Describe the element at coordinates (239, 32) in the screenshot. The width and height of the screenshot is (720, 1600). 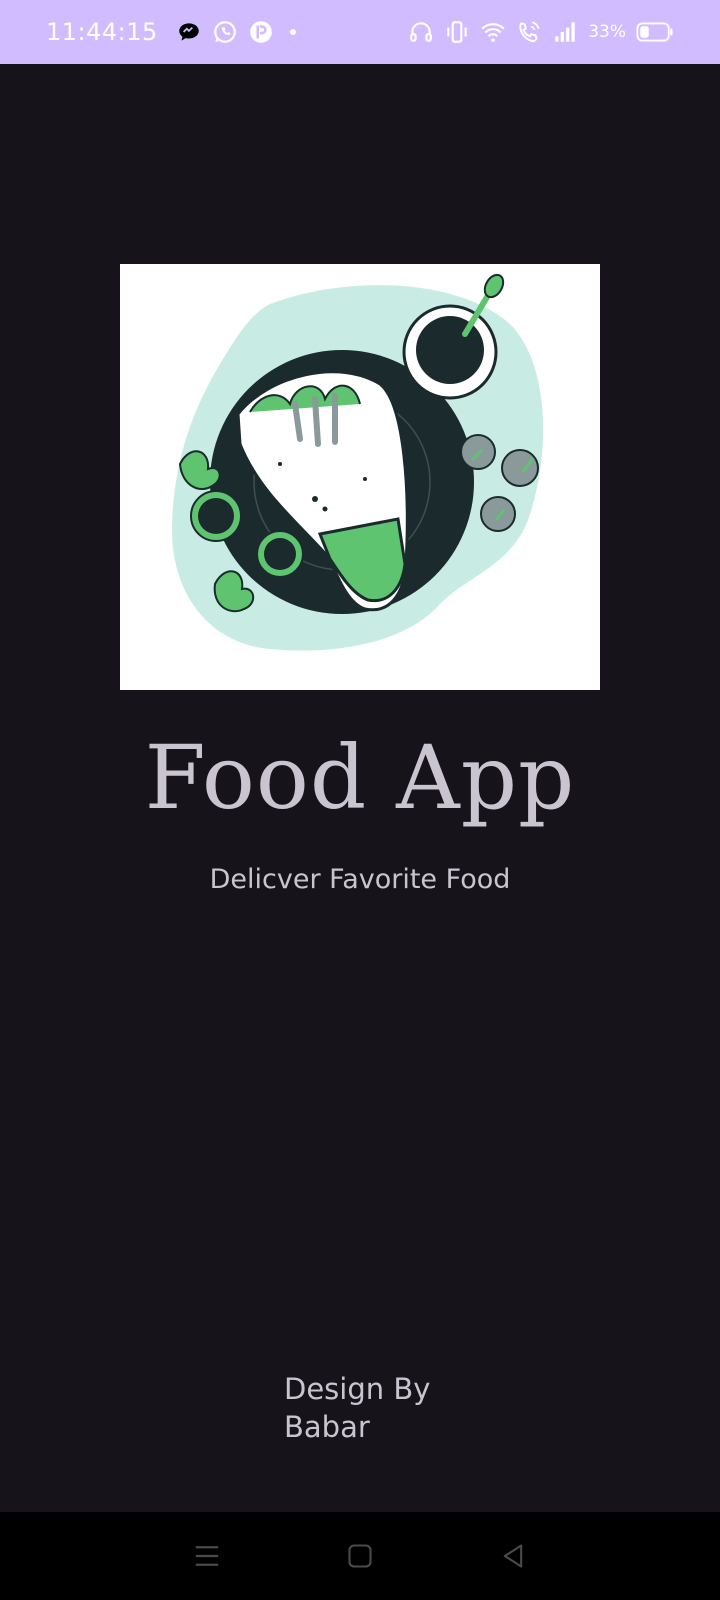
I see `notification-icons` at that location.